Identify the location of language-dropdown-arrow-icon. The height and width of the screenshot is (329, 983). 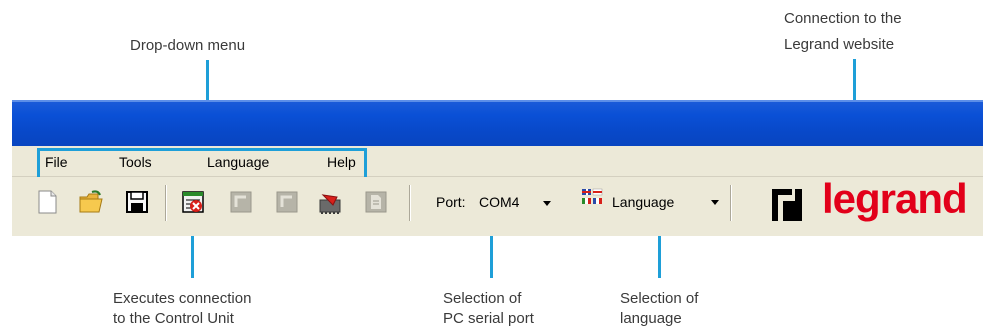
(715, 202).